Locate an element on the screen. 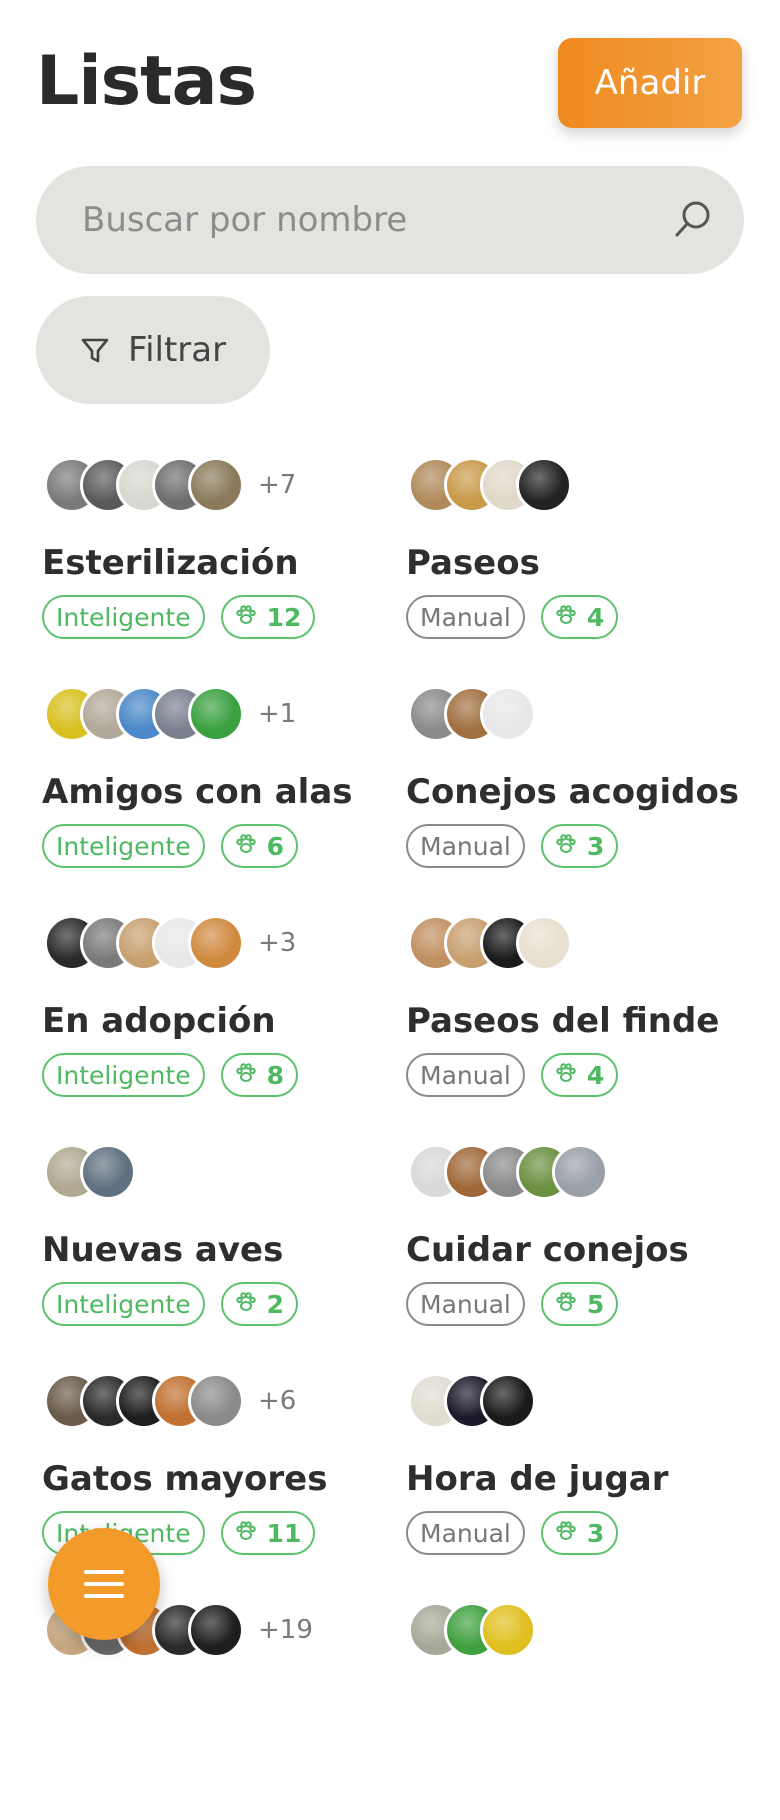 The image size is (780, 1820). list-name: Nuevas aves is located at coordinates (163, 1250).